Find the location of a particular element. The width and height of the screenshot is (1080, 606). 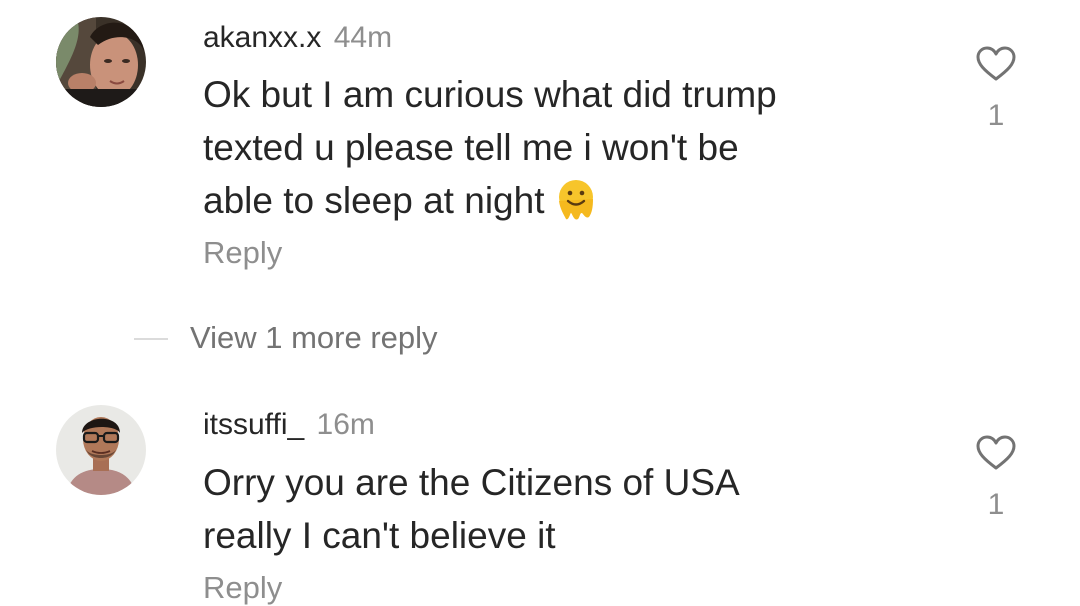

comment-header: akanxx.x 44m is located at coordinates (297, 38).